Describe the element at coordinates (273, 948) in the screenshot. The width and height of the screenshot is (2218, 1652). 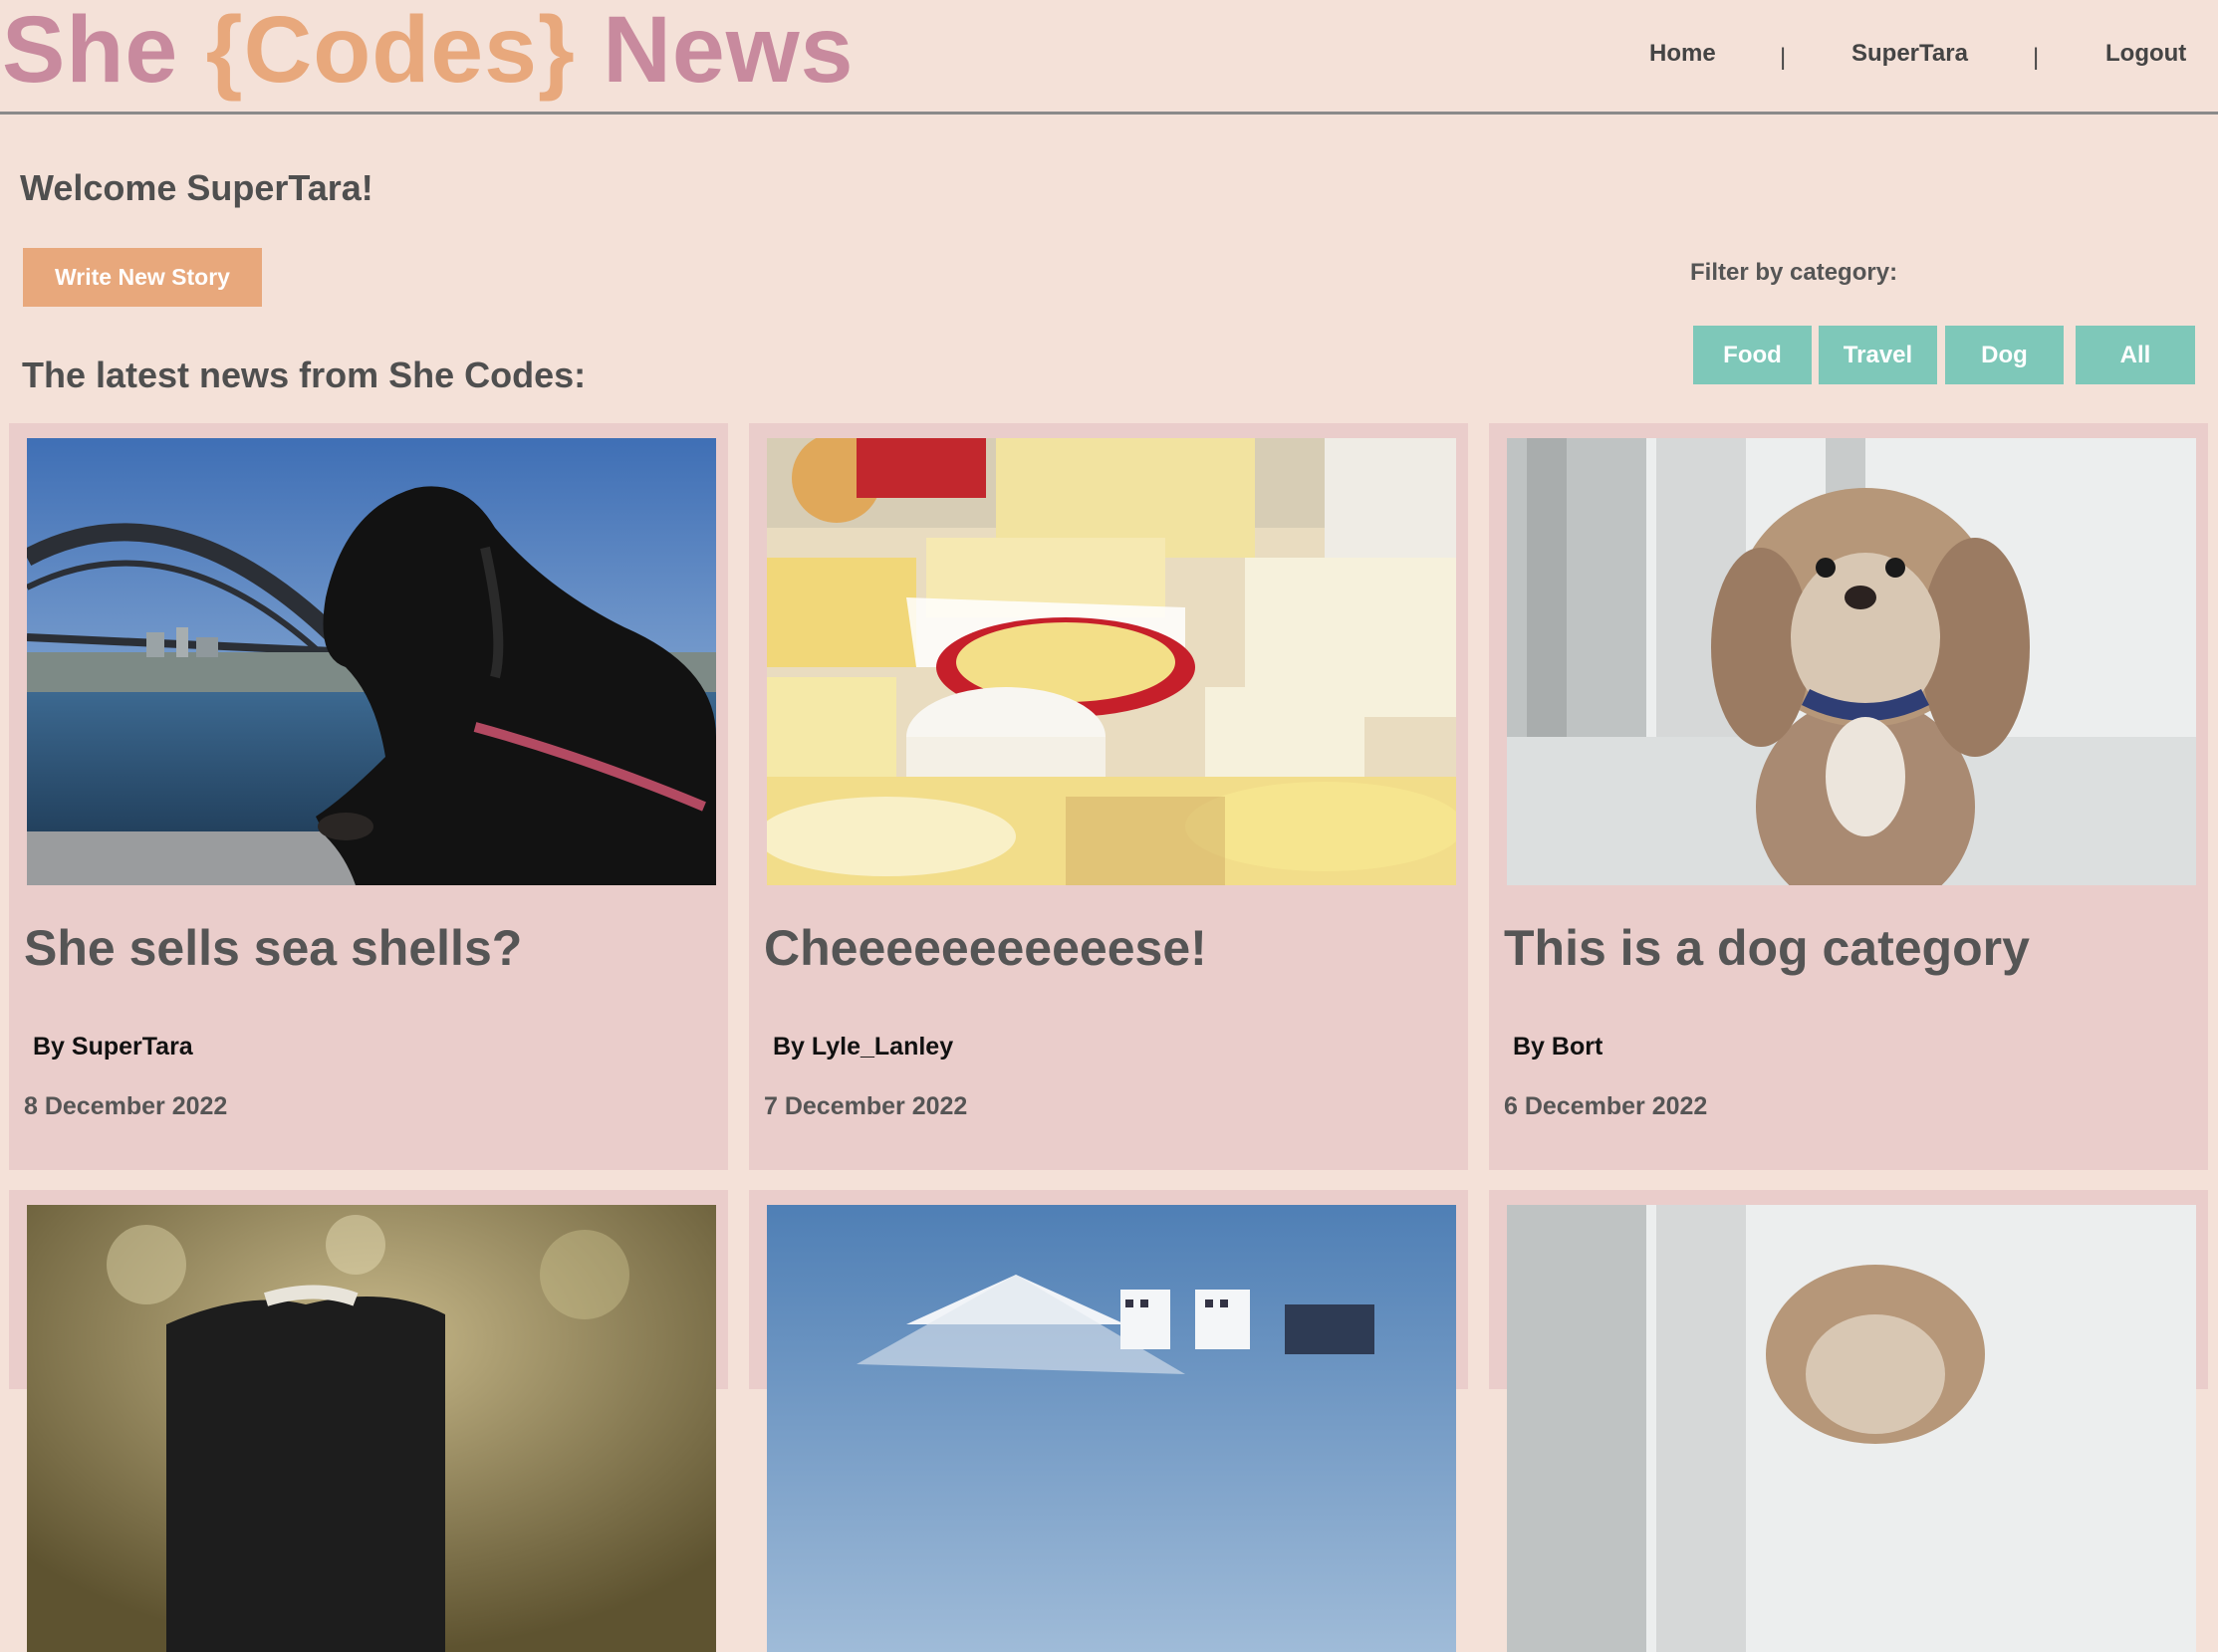
I see `story-title: She sells sea shells?` at that location.